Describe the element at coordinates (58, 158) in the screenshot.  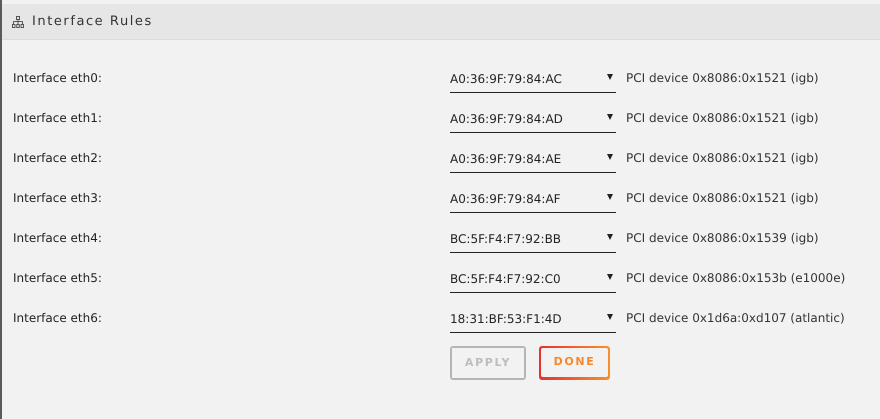
I see `interface-label: Interface eth2:` at that location.